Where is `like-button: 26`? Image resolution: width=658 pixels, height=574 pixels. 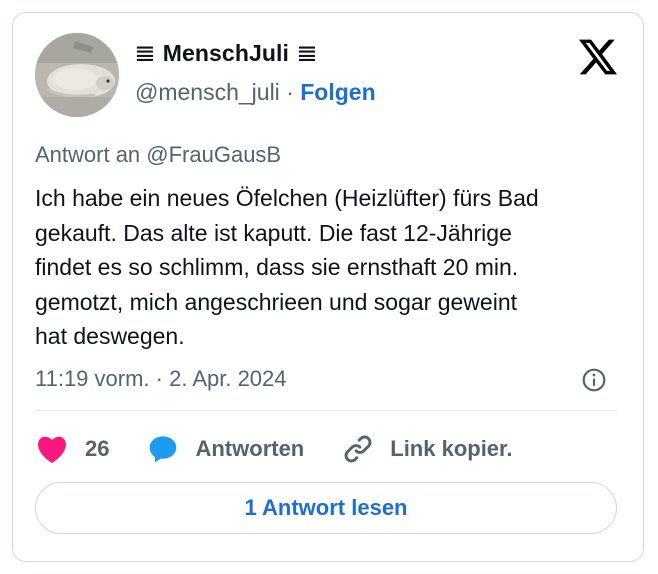 like-button: 26 is located at coordinates (72, 449).